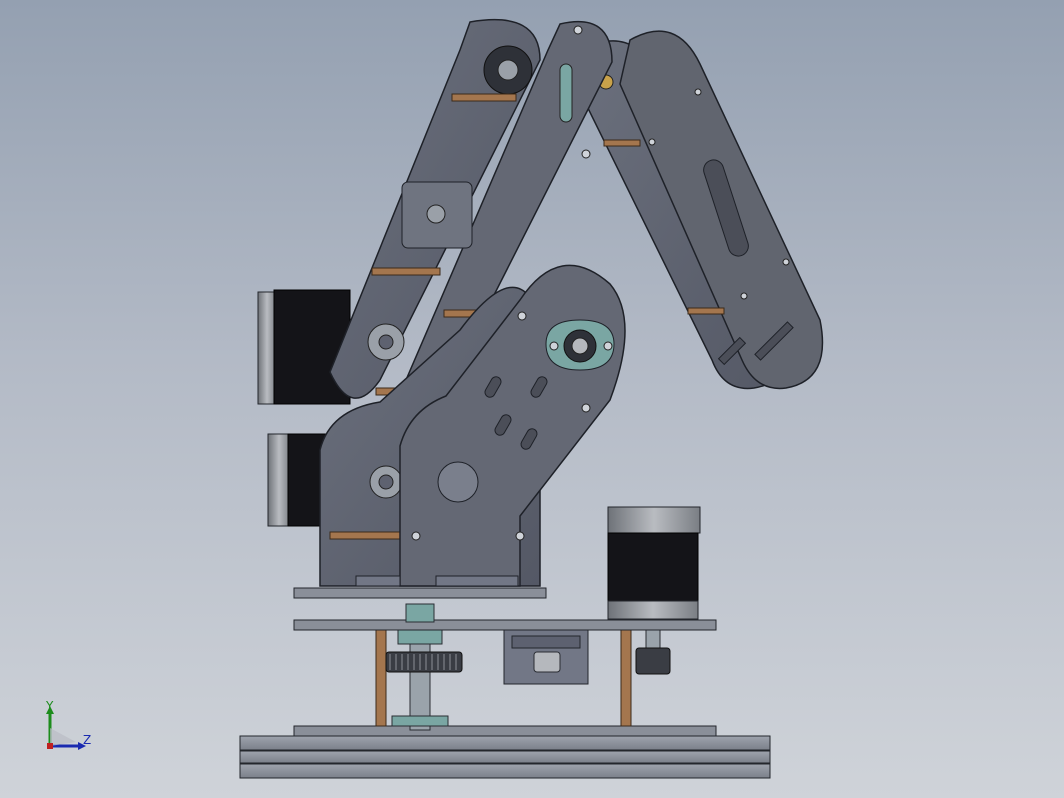 The height and width of the screenshot is (798, 1064). What do you see at coordinates (653, 651) in the screenshot?
I see `base-motor-pulley` at bounding box center [653, 651].